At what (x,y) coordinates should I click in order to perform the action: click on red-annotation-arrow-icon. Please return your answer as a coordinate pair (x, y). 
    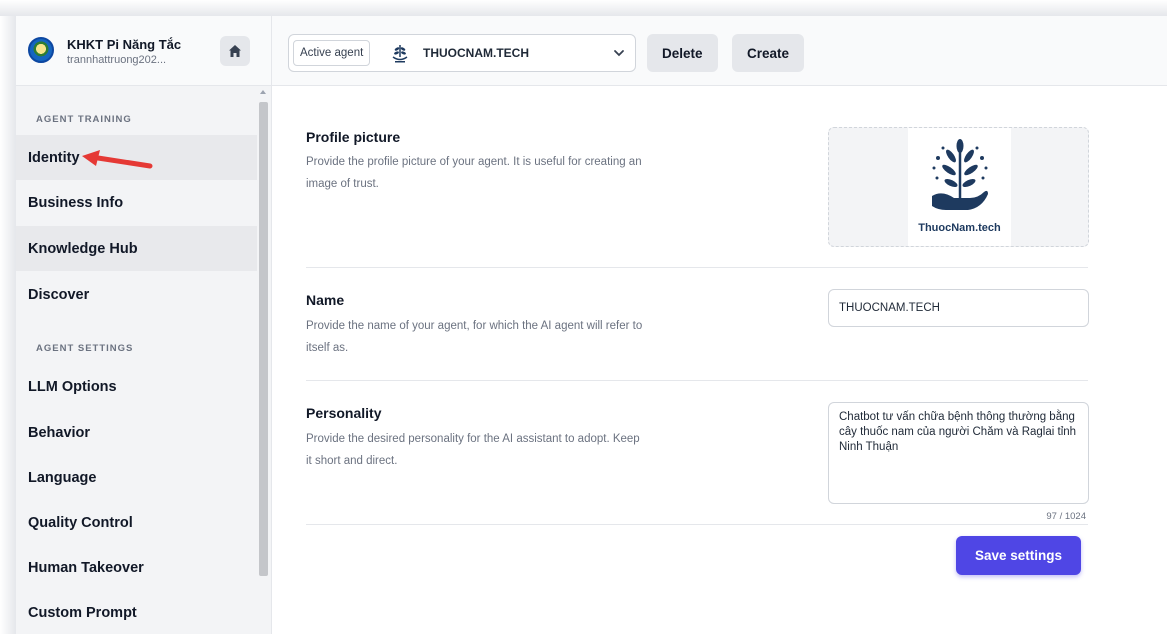
    Looking at the image, I should click on (117, 159).